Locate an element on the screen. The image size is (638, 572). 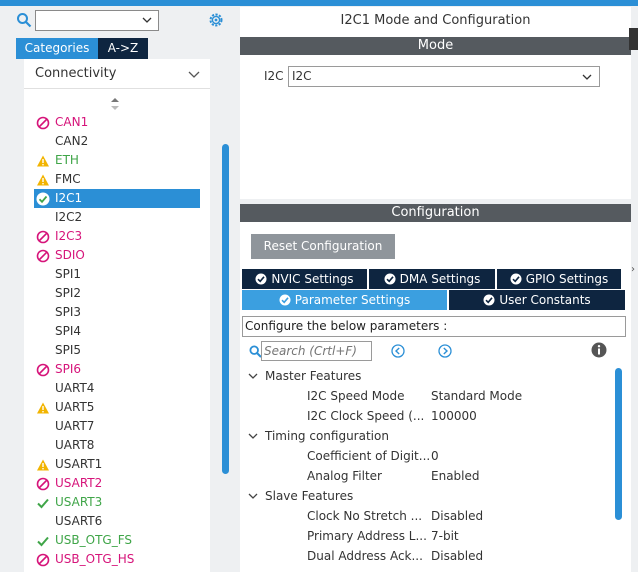
collapse-arrow-icon: › is located at coordinates (633, 269).